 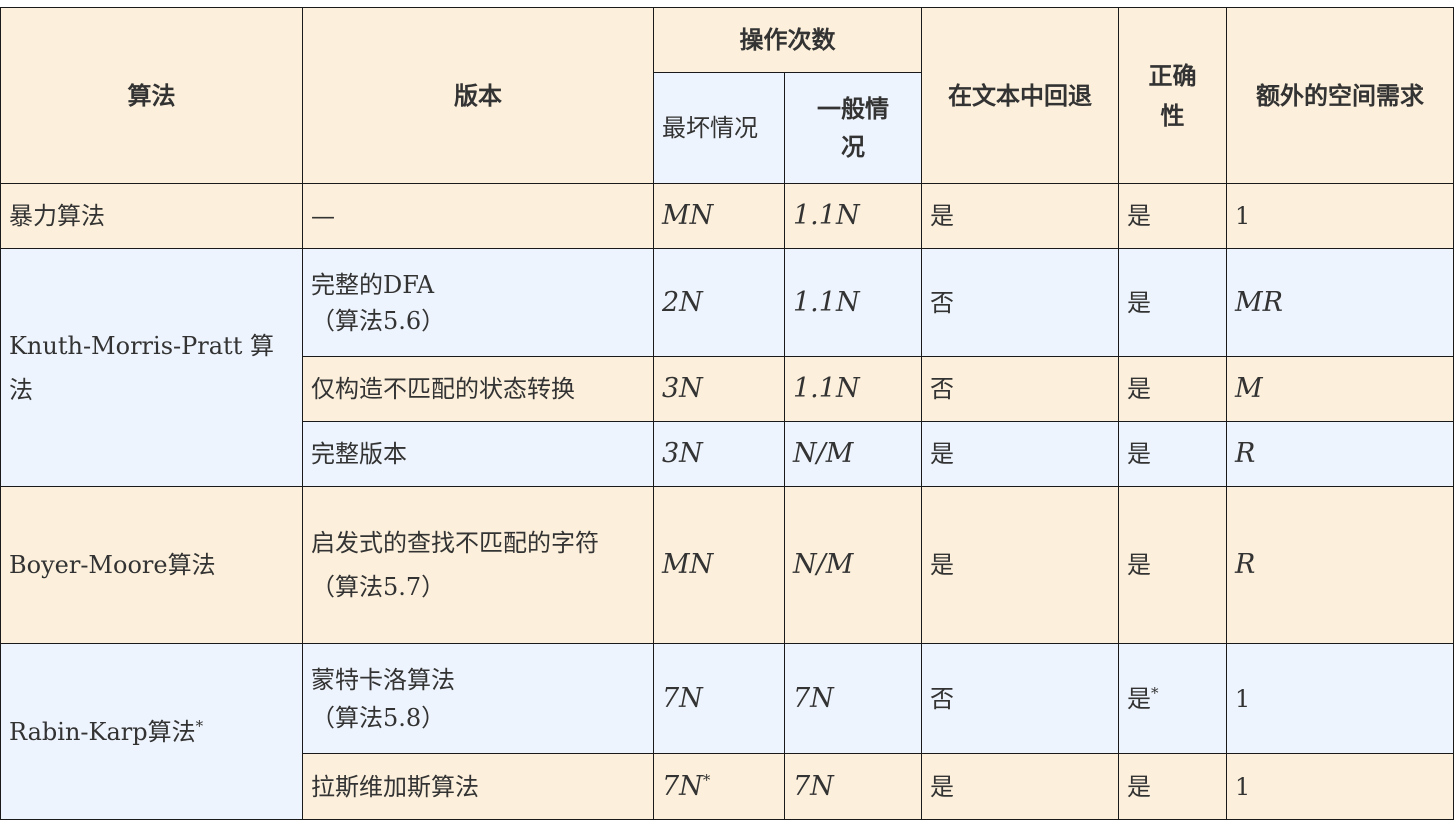 What do you see at coordinates (719, 786) in the screenshot?
I see `cell-worst: 7N*` at bounding box center [719, 786].